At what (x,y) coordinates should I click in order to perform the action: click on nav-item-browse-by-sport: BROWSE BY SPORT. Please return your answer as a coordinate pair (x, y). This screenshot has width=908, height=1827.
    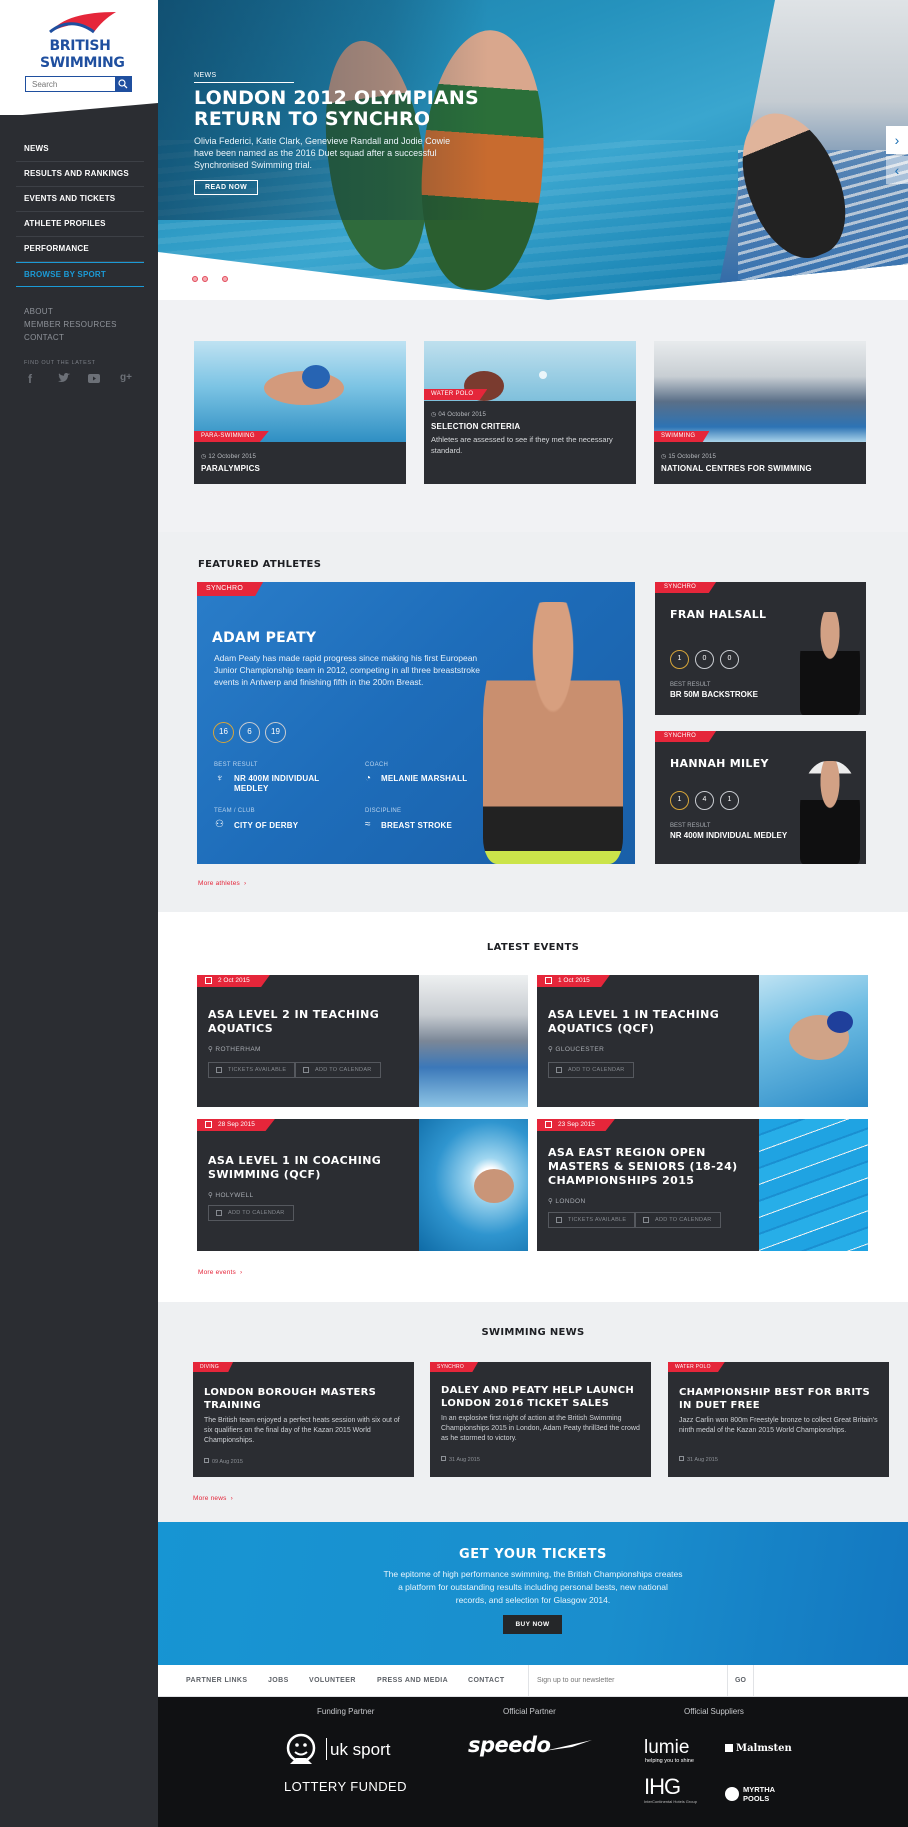
    Looking at the image, I should click on (80, 274).